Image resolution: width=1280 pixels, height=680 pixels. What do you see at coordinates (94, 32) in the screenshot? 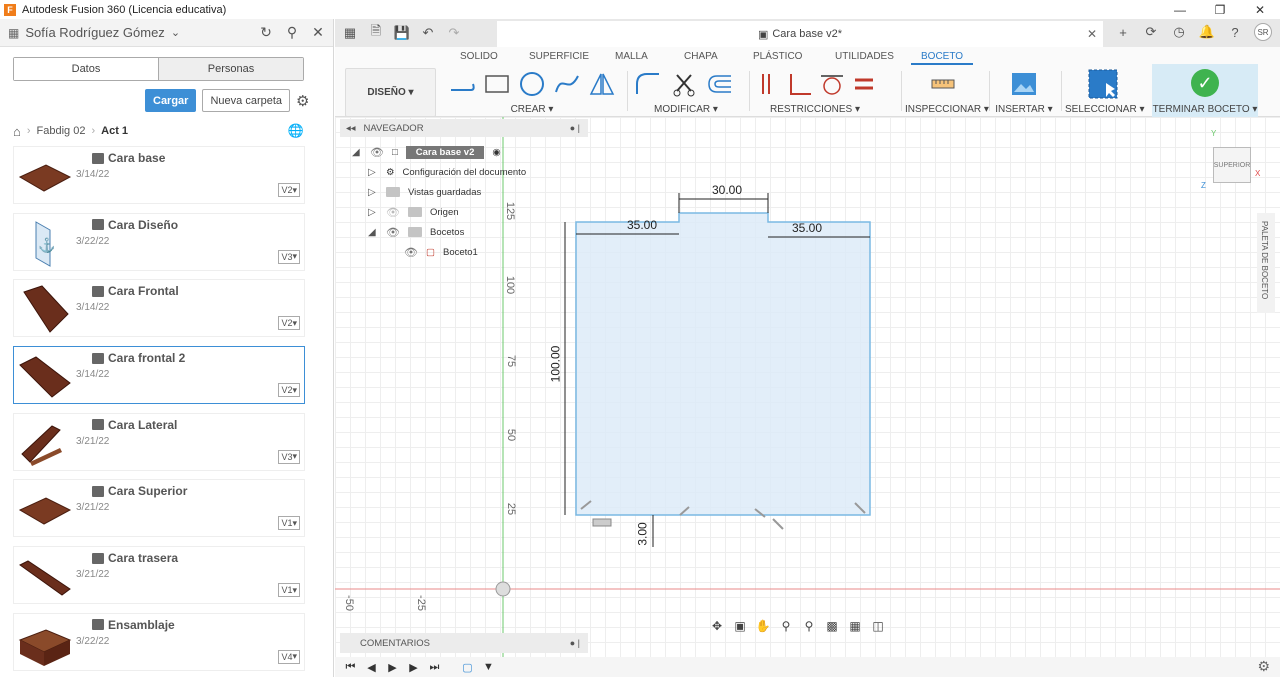
I see `user-name: Sofía Rodríguez Gómez` at bounding box center [94, 32].